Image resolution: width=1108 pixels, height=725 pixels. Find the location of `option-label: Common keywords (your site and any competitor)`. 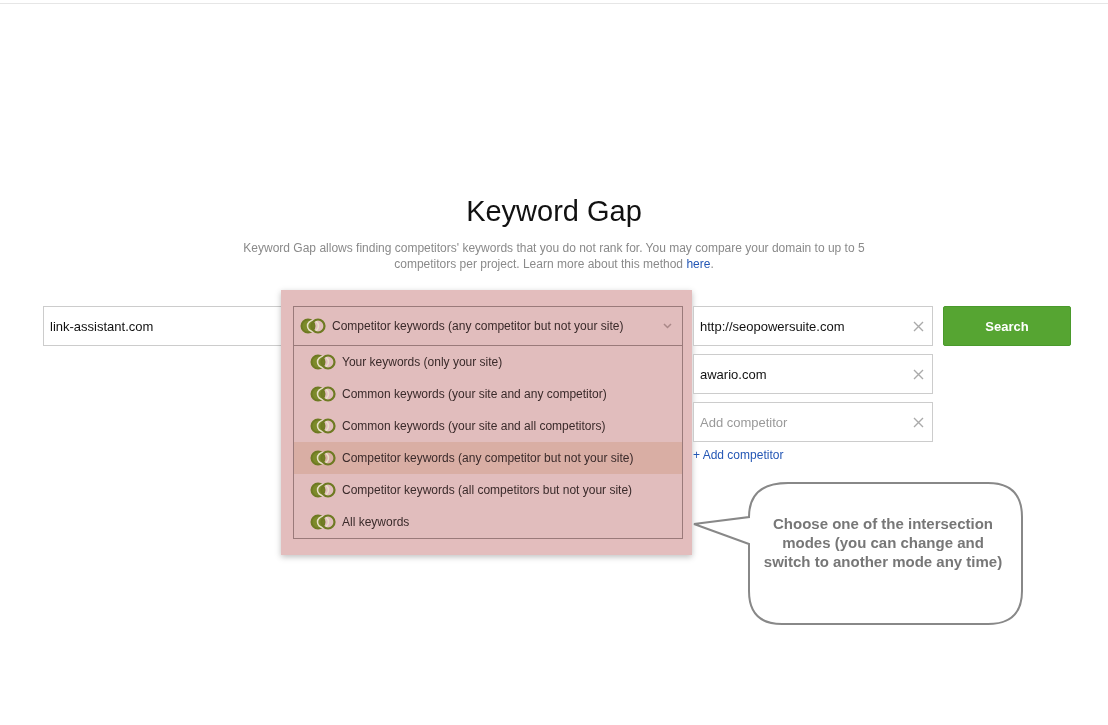

option-label: Common keywords (your site and any competitor) is located at coordinates (474, 394).